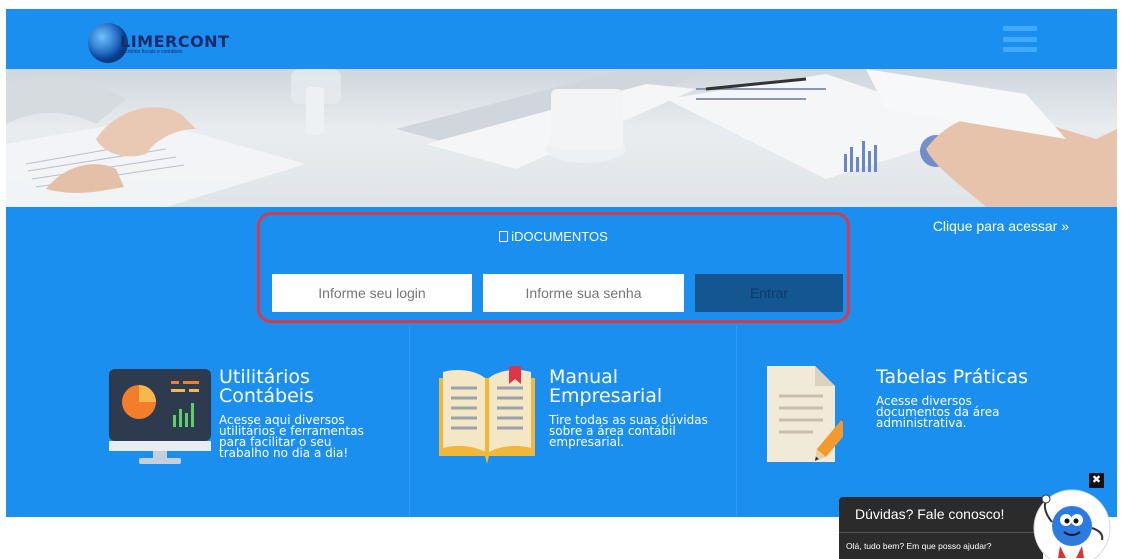  What do you see at coordinates (930, 514) in the screenshot?
I see `chat-title: Dúvidas? Fale conosco!` at bounding box center [930, 514].